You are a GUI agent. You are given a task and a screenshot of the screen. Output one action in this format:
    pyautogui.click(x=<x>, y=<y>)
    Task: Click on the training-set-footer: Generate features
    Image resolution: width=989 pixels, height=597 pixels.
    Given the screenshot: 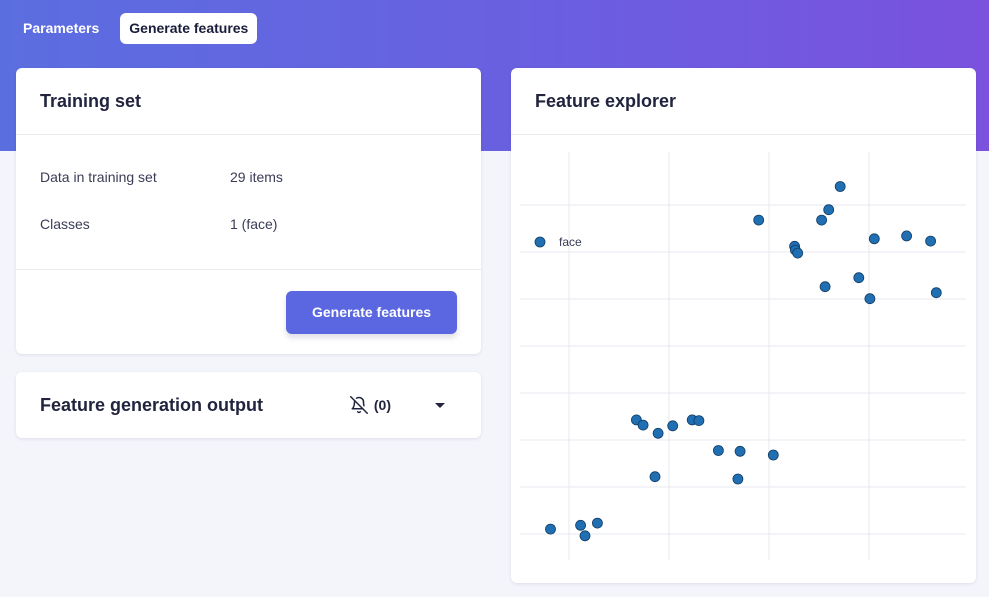 What is the action you would take?
    pyautogui.click(x=248, y=312)
    